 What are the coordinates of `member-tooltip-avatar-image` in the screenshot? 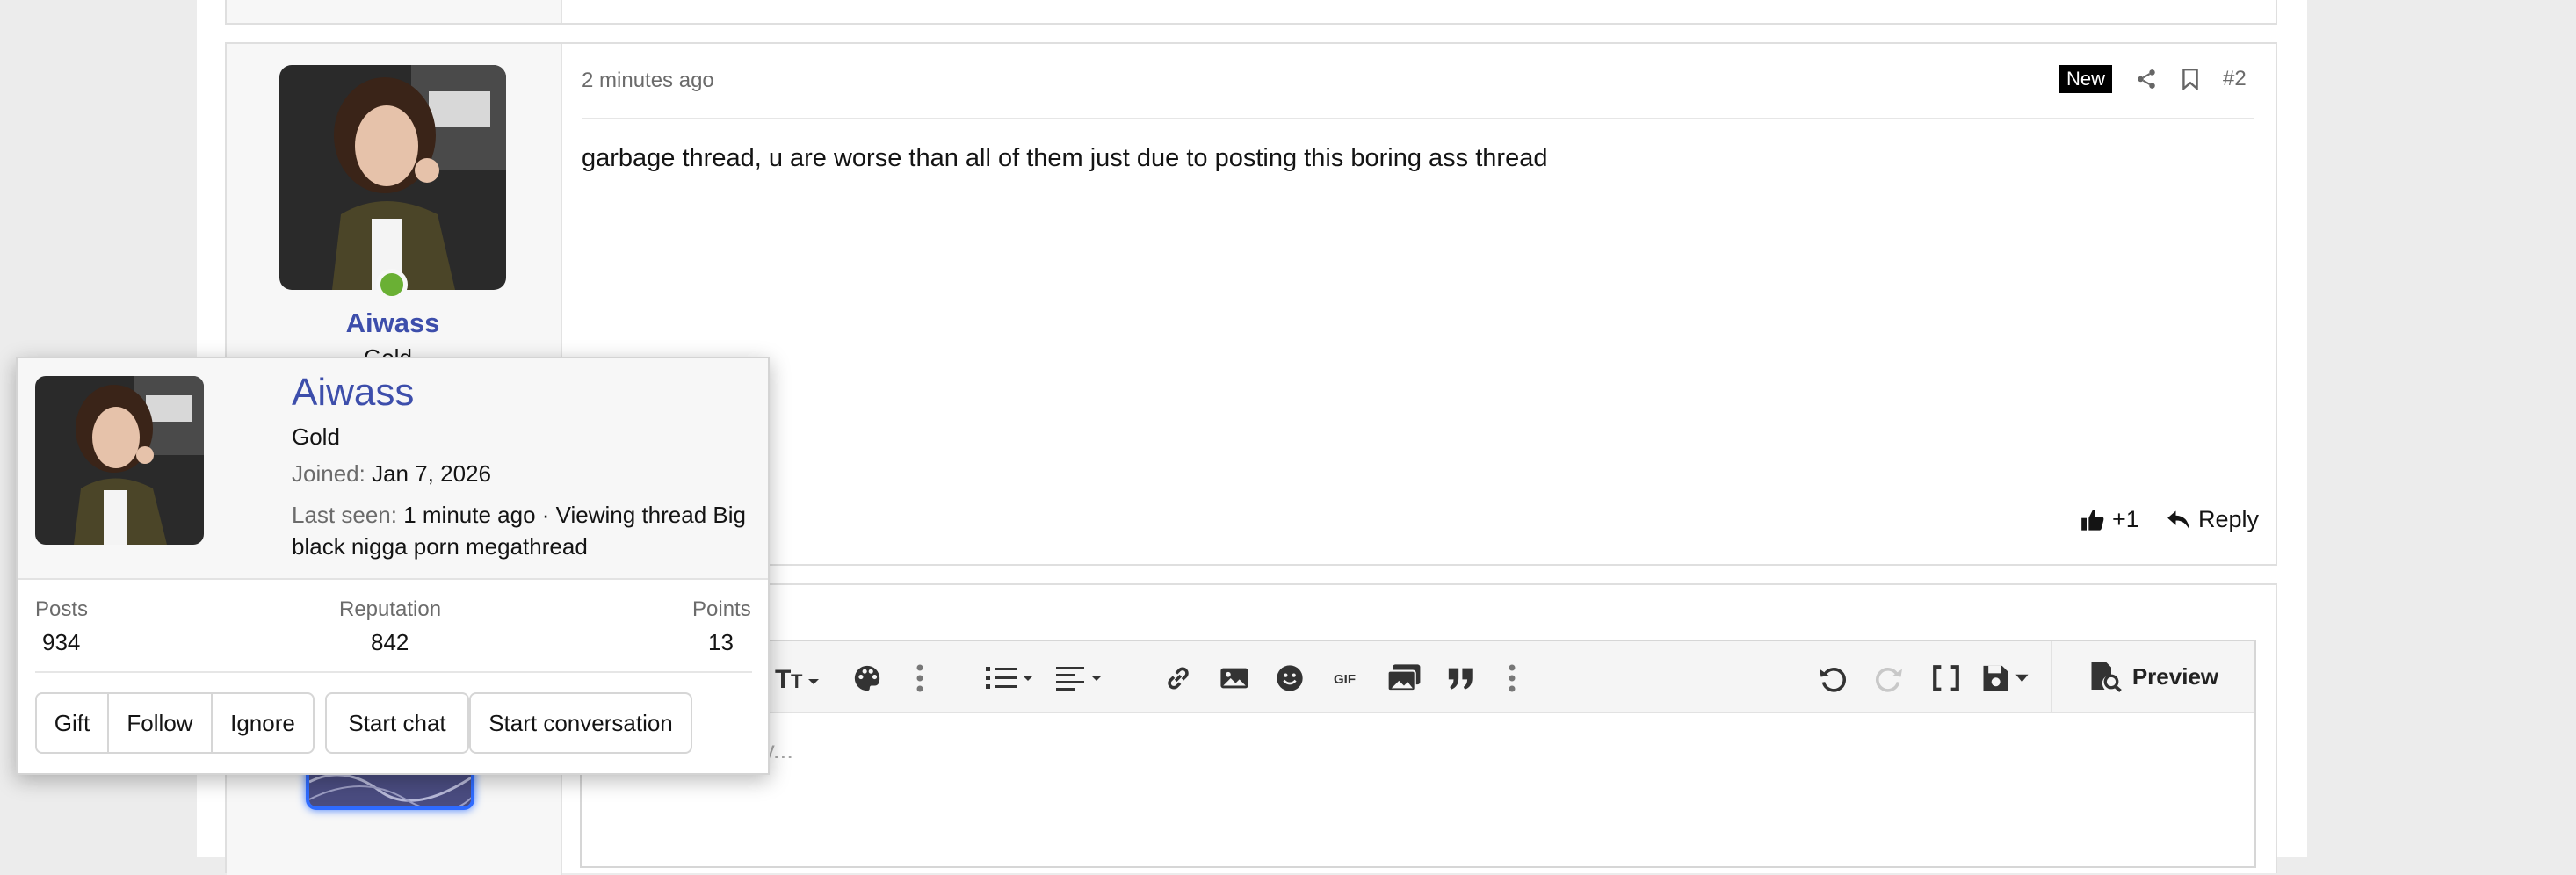 It's located at (119, 461).